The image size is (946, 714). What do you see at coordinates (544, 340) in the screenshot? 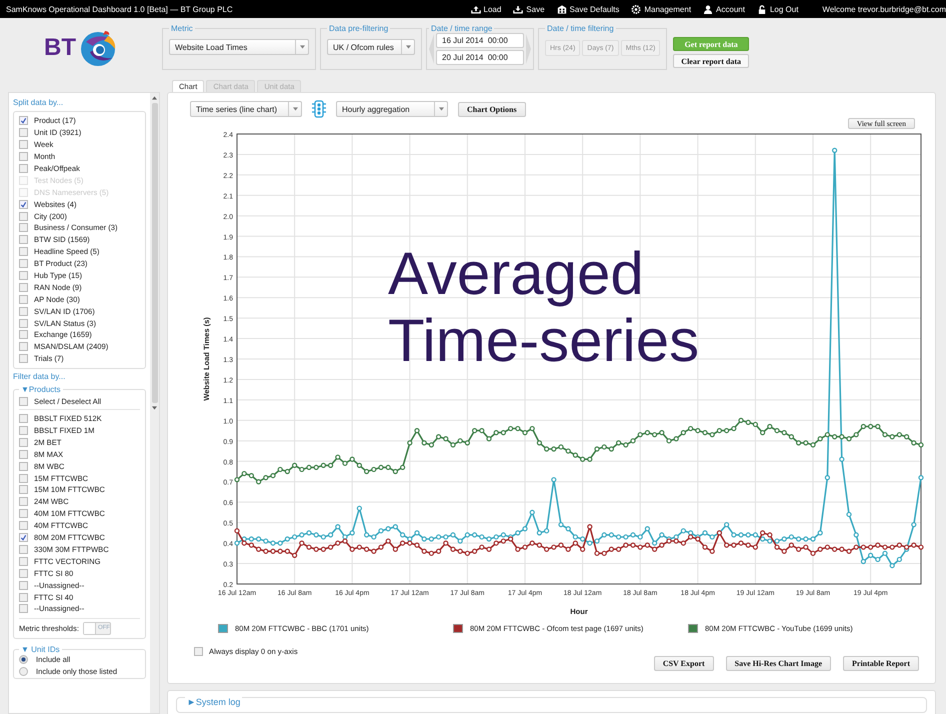
I see `overlay-caption: Time-series` at bounding box center [544, 340].